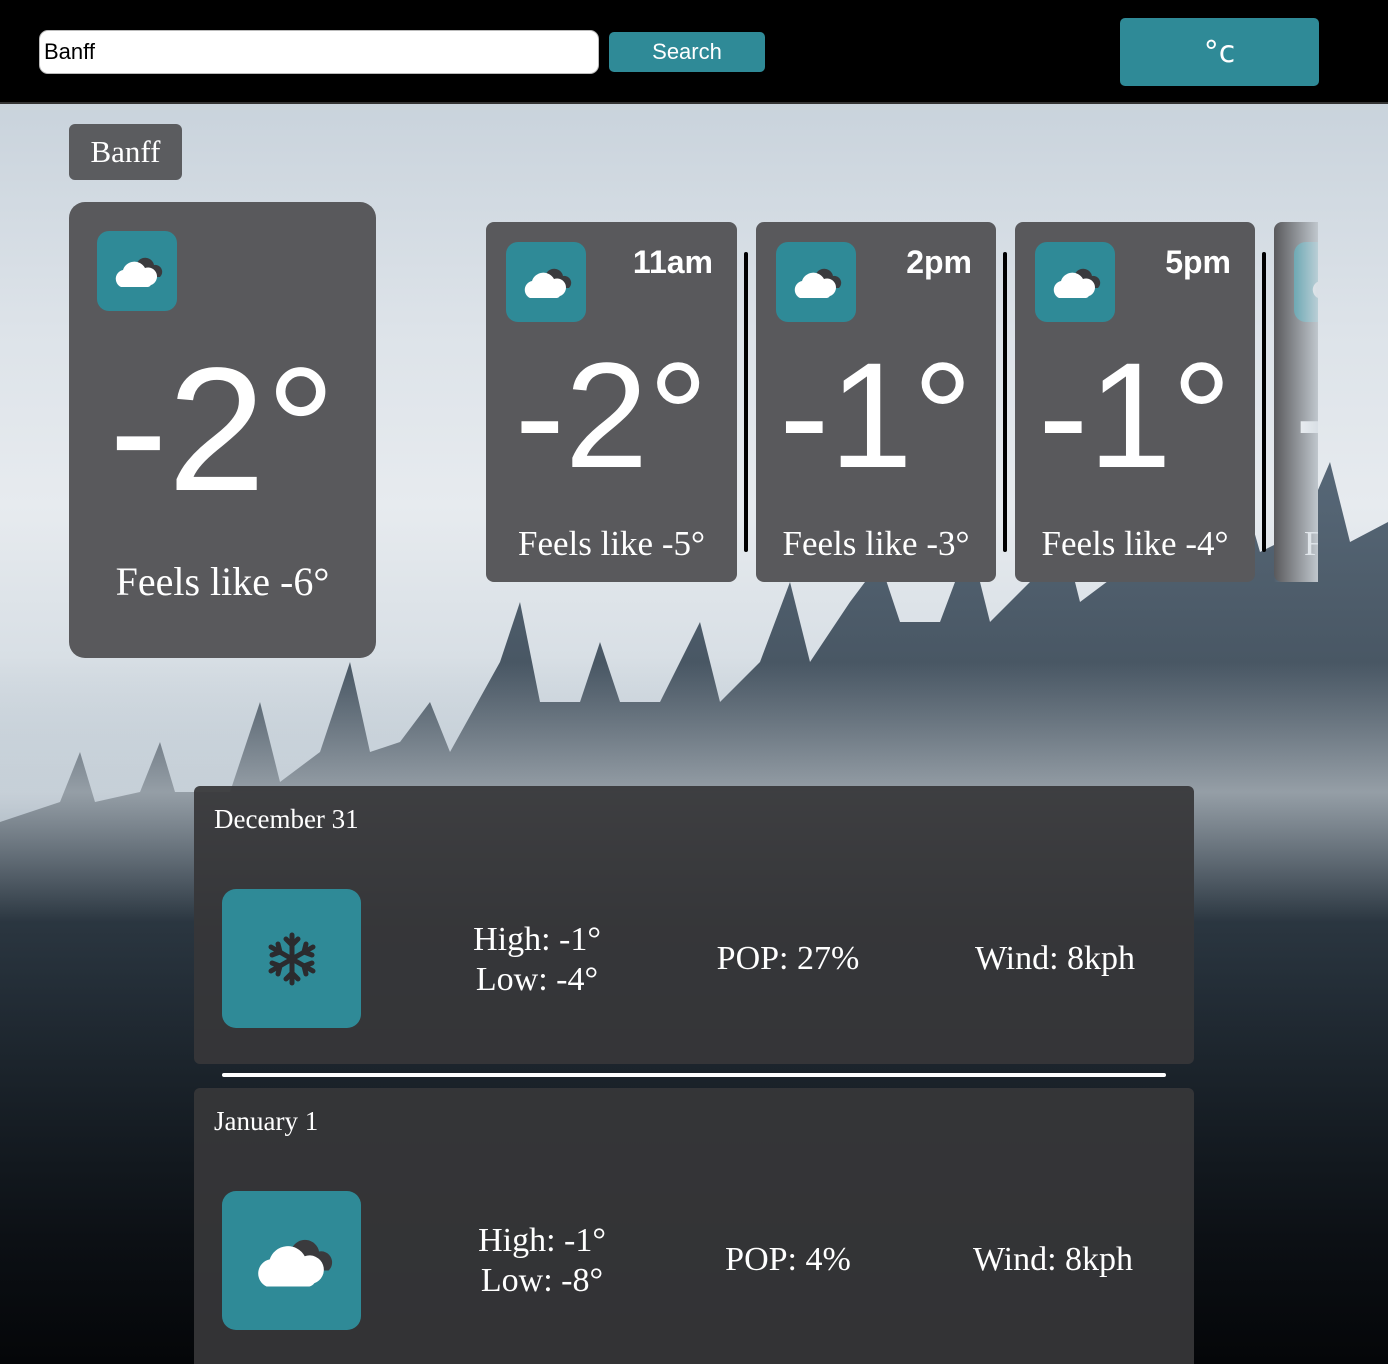  What do you see at coordinates (611, 415) in the screenshot?
I see `hourly-temperature: -2°` at bounding box center [611, 415].